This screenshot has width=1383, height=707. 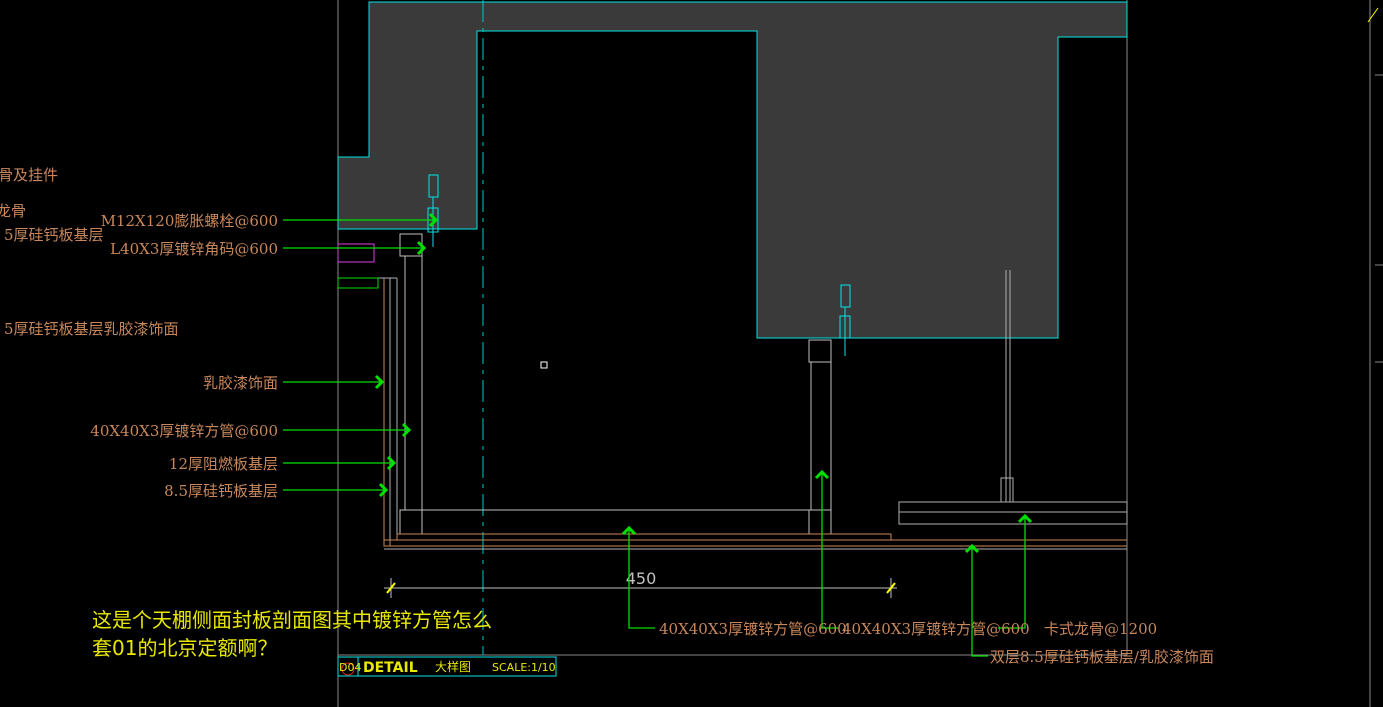 What do you see at coordinates (54, 235) in the screenshot?
I see `left-label-board-base: 5厚硅钙板基层` at bounding box center [54, 235].